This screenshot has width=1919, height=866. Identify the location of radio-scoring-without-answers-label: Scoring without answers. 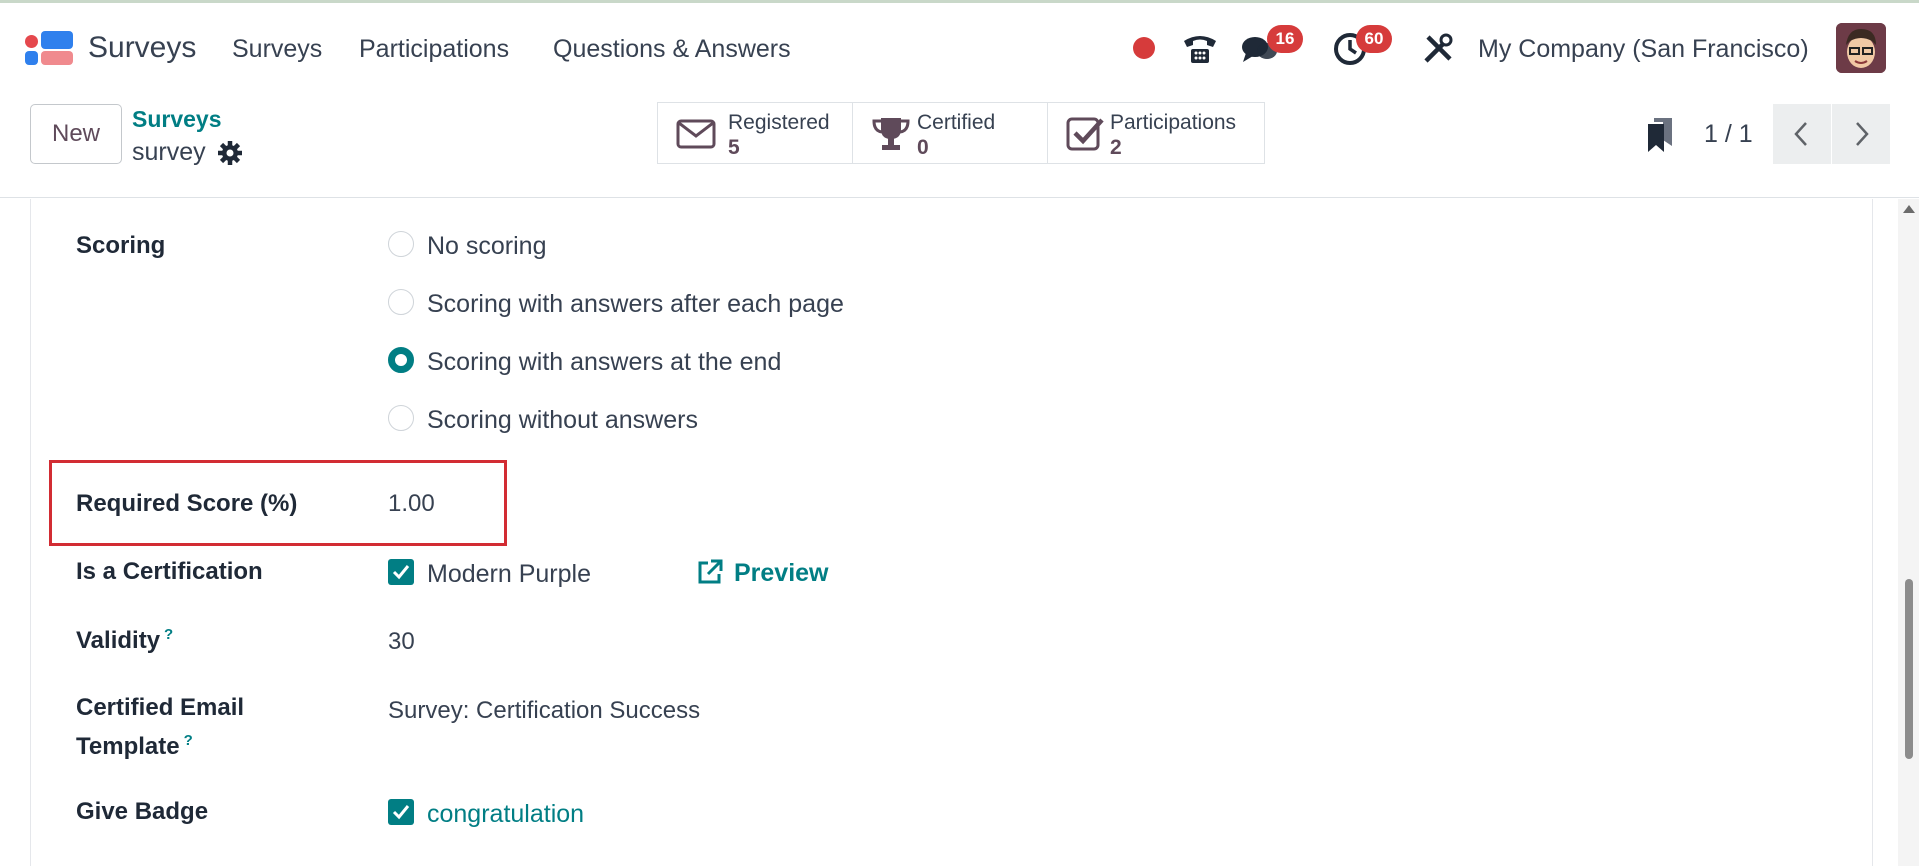
(562, 420).